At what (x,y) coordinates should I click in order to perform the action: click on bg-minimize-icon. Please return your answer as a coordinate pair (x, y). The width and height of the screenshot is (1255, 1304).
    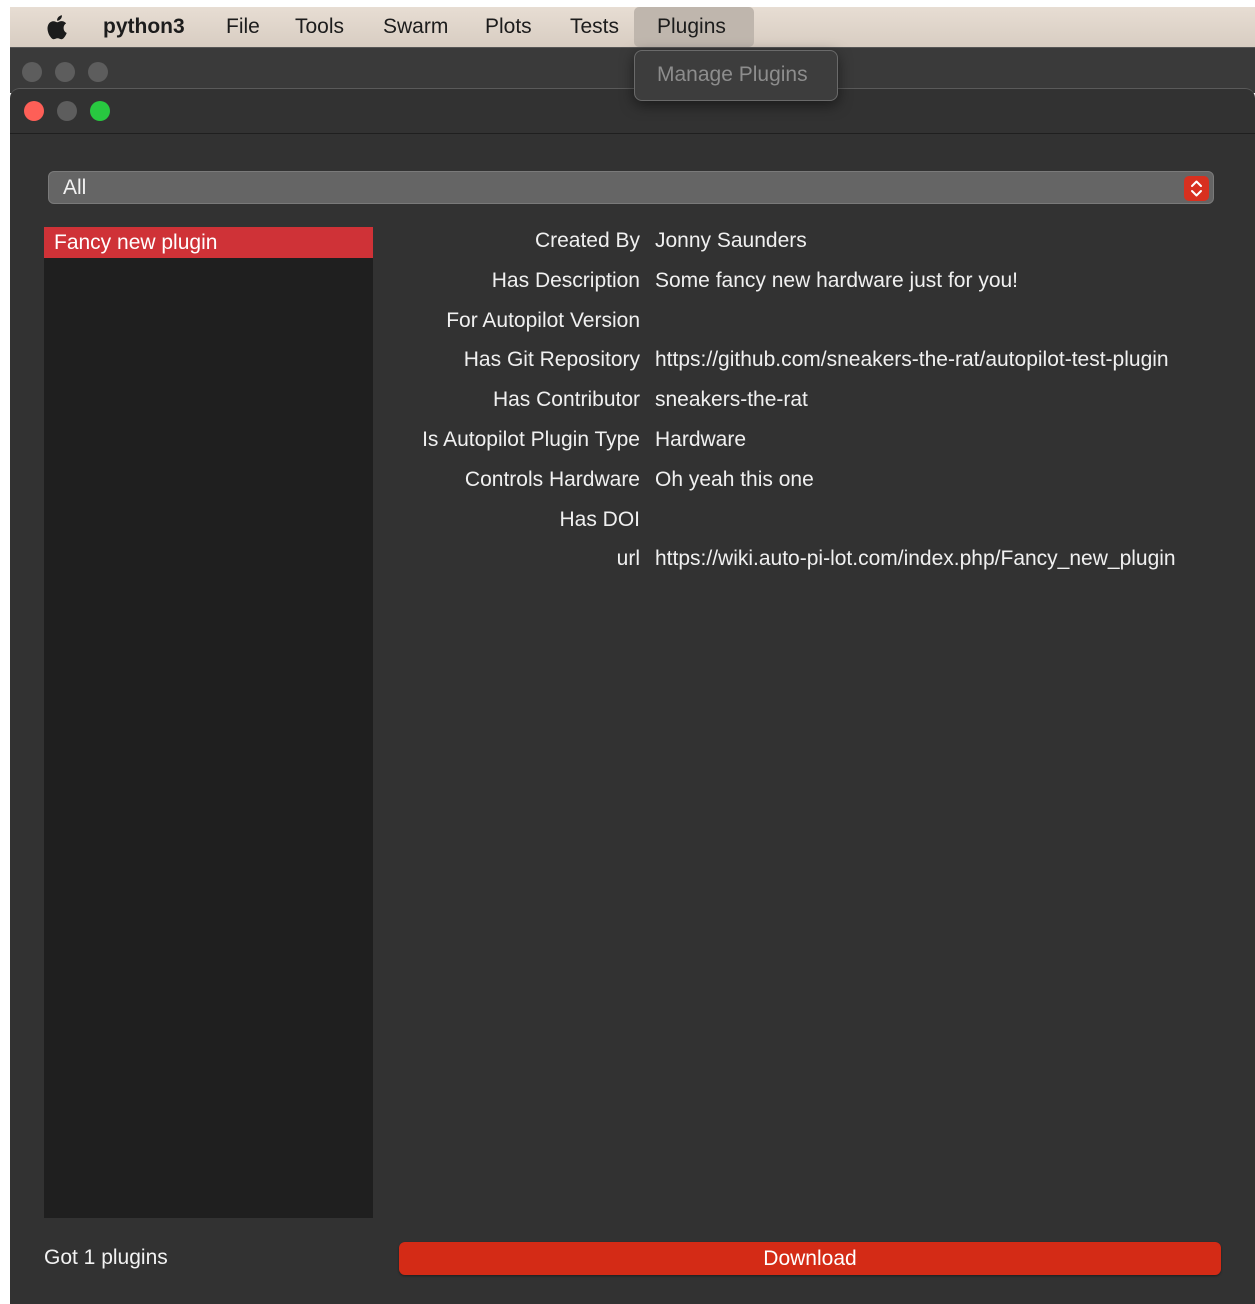
    Looking at the image, I should click on (65, 72).